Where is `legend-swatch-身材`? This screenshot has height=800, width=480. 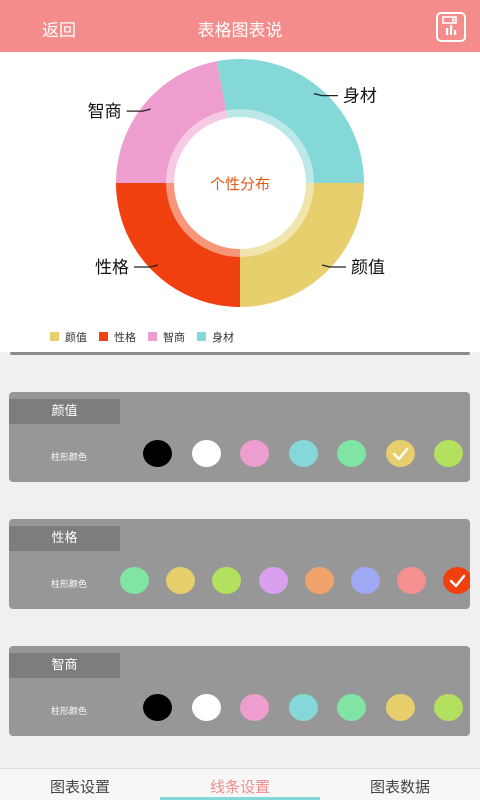 legend-swatch-身材 is located at coordinates (201, 336).